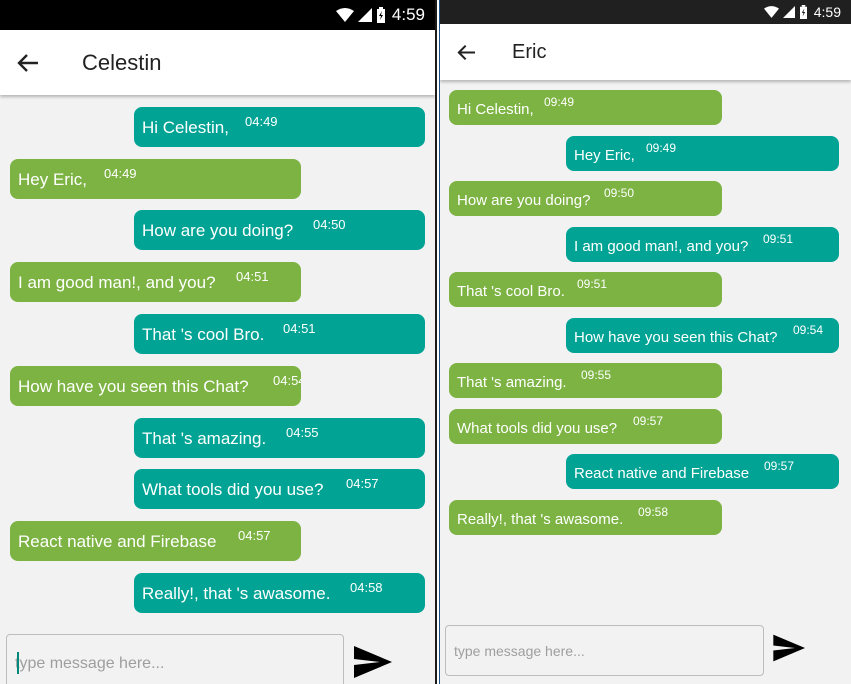 This screenshot has height=684, width=851. Describe the element at coordinates (529, 51) in the screenshot. I see `contact-name: Eric` at that location.